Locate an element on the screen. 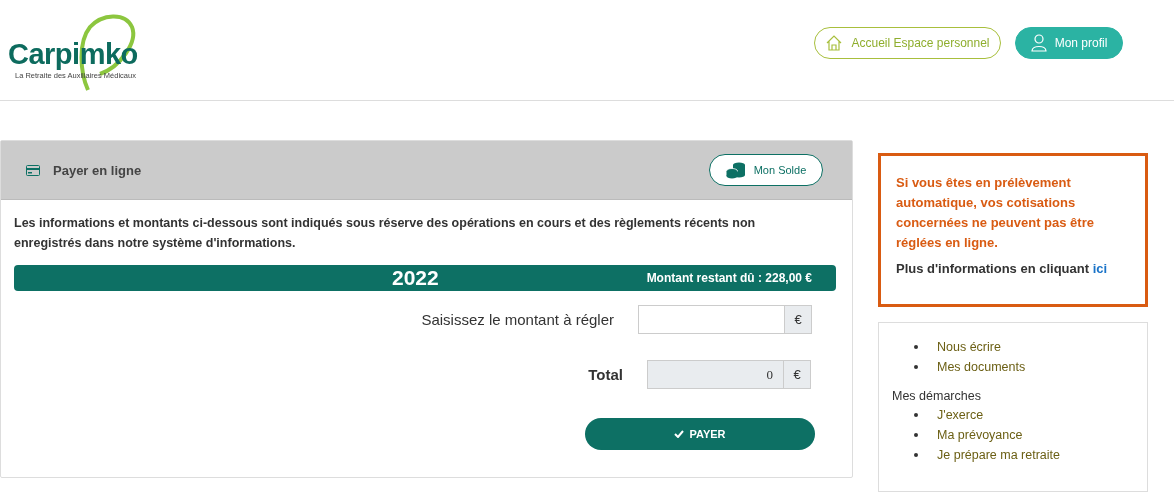 Image resolution: width=1174 pixels, height=501 pixels. total-field: 0 is located at coordinates (715, 374).